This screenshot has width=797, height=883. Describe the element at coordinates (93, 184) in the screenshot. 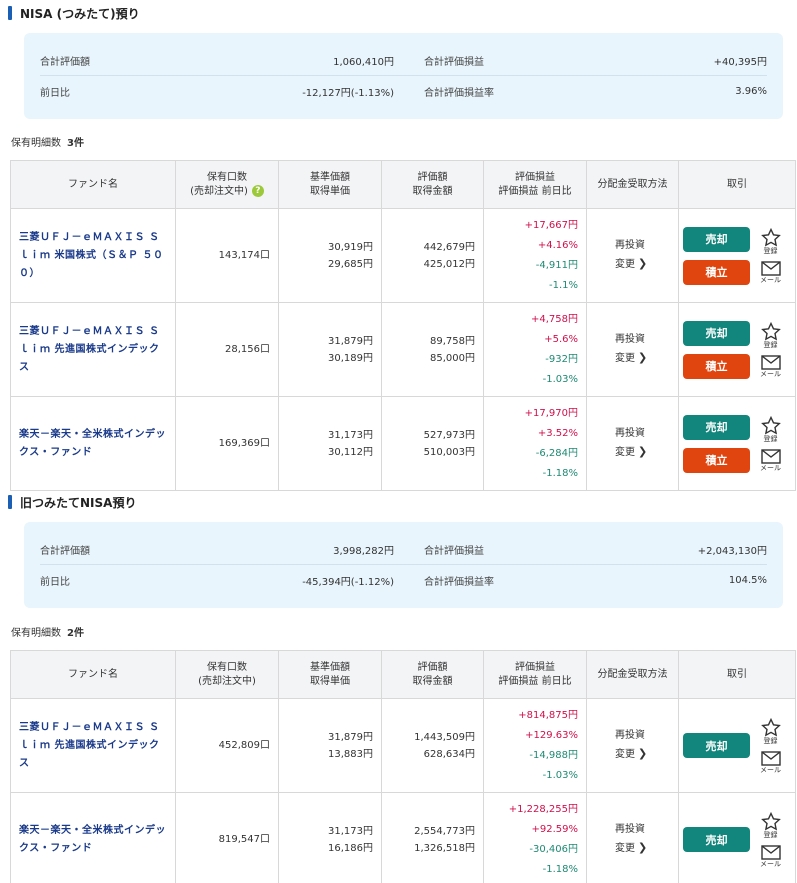

I see `col-fund: ファンド名` at that location.